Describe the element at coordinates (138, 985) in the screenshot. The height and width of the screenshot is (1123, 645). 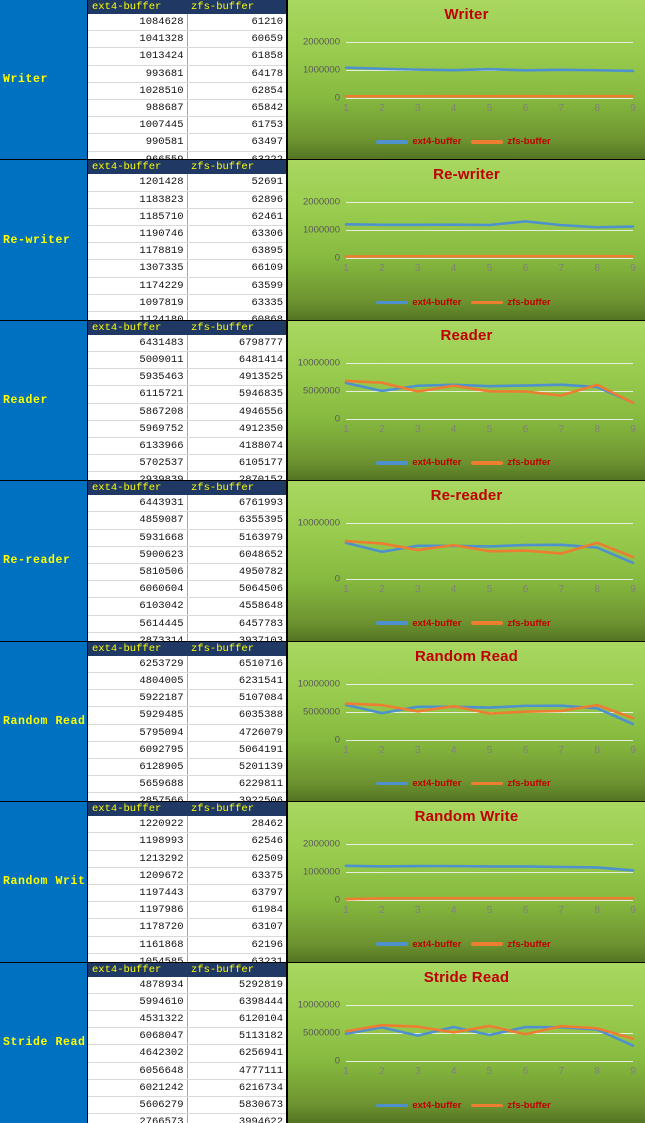
I see `table-cell: 4878934` at that location.